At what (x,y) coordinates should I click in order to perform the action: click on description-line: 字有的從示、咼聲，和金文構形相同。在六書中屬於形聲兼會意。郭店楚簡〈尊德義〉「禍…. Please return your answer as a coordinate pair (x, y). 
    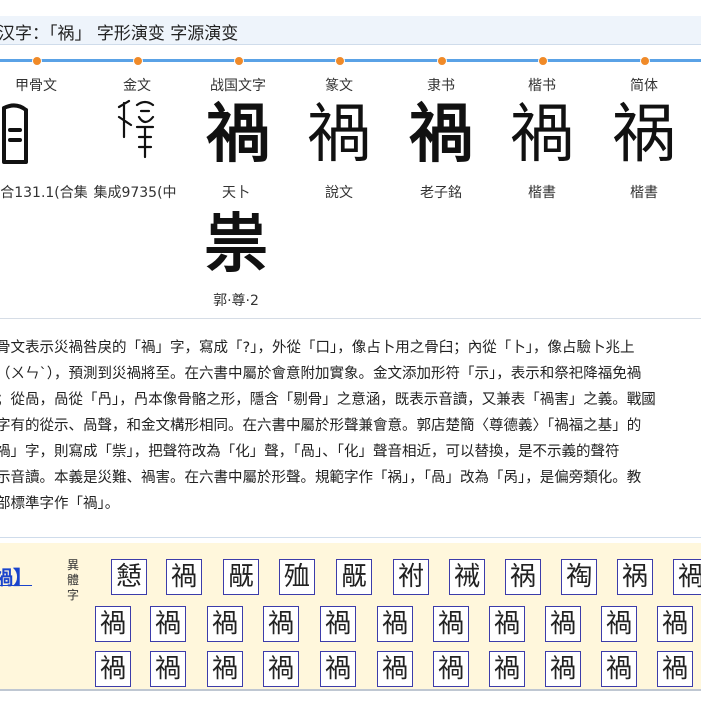
    Looking at the image, I should click on (321, 426).